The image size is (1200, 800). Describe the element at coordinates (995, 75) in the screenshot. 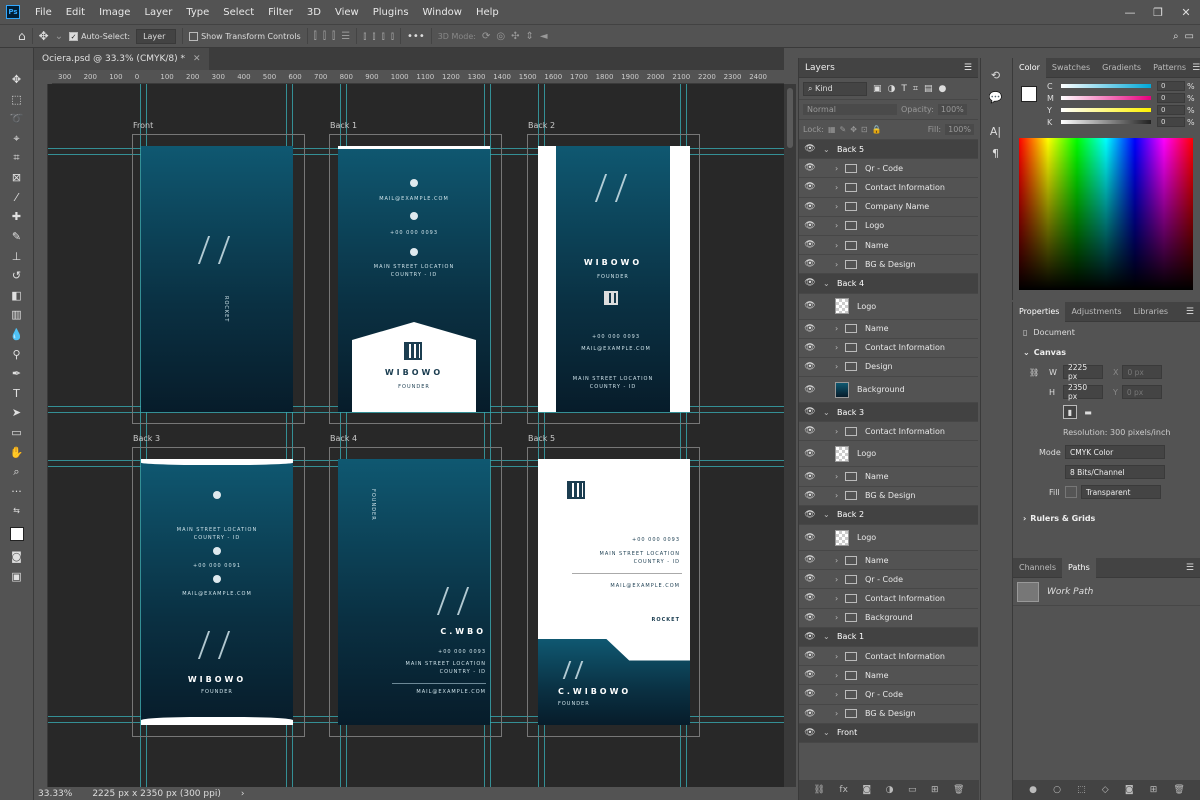

I see `history-icon: ⟲` at that location.